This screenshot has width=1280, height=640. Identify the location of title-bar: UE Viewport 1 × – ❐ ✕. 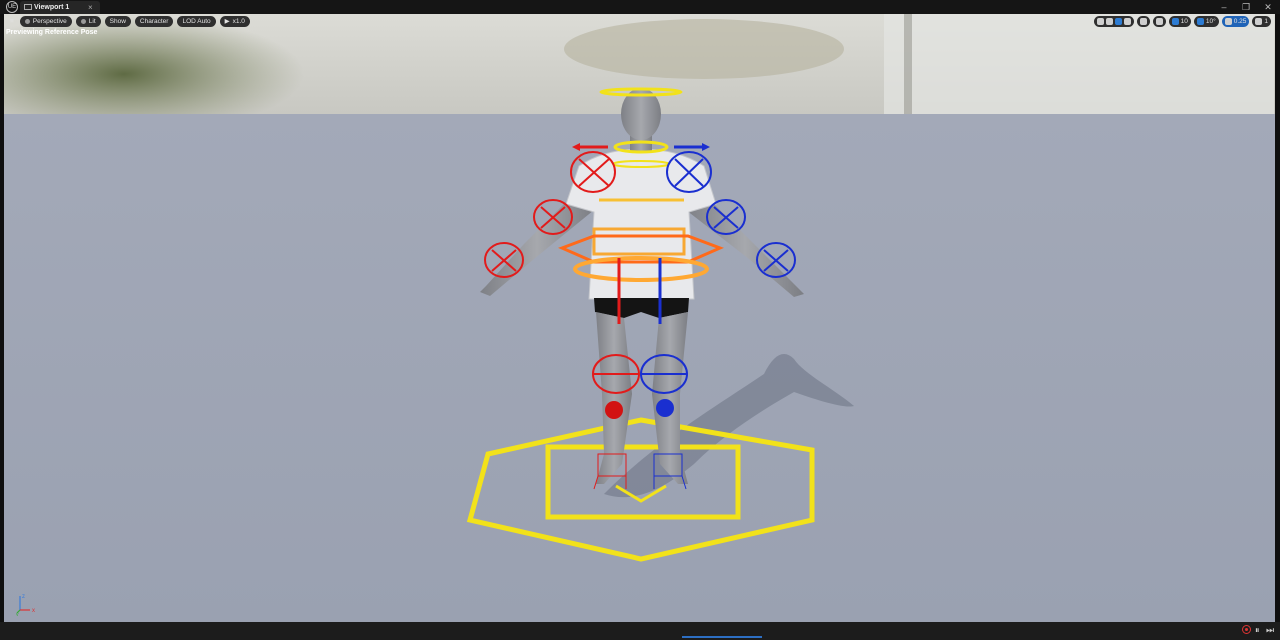
(640, 7).